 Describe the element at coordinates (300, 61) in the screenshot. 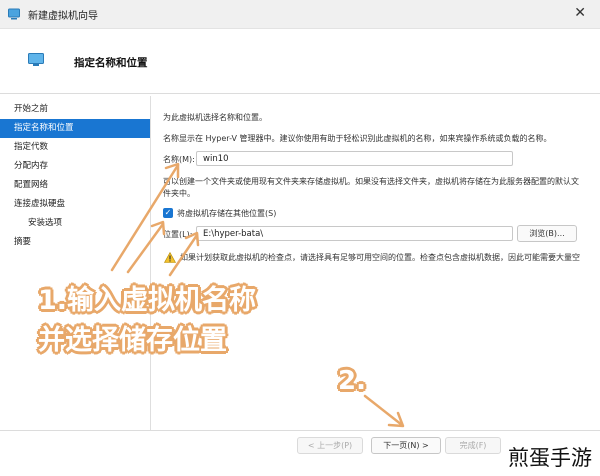

I see `wizard-header: 指定名称和位置` at that location.